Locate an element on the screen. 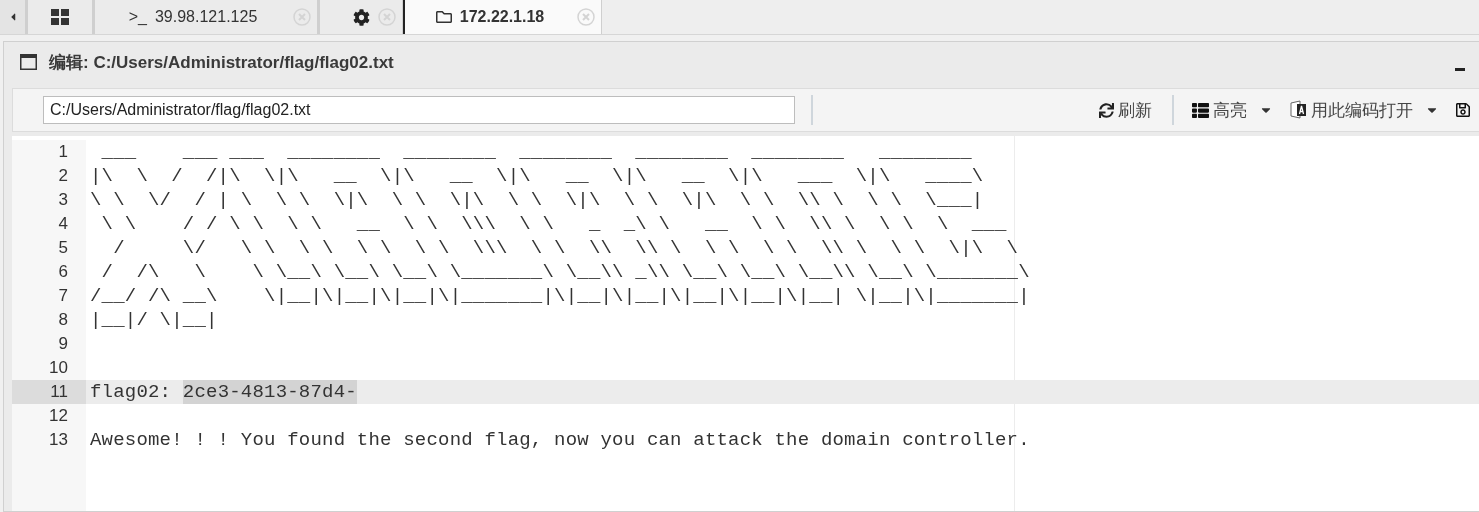 Image resolution: width=1479 pixels, height=512 pixels. refresh-icon is located at coordinates (1106, 110).